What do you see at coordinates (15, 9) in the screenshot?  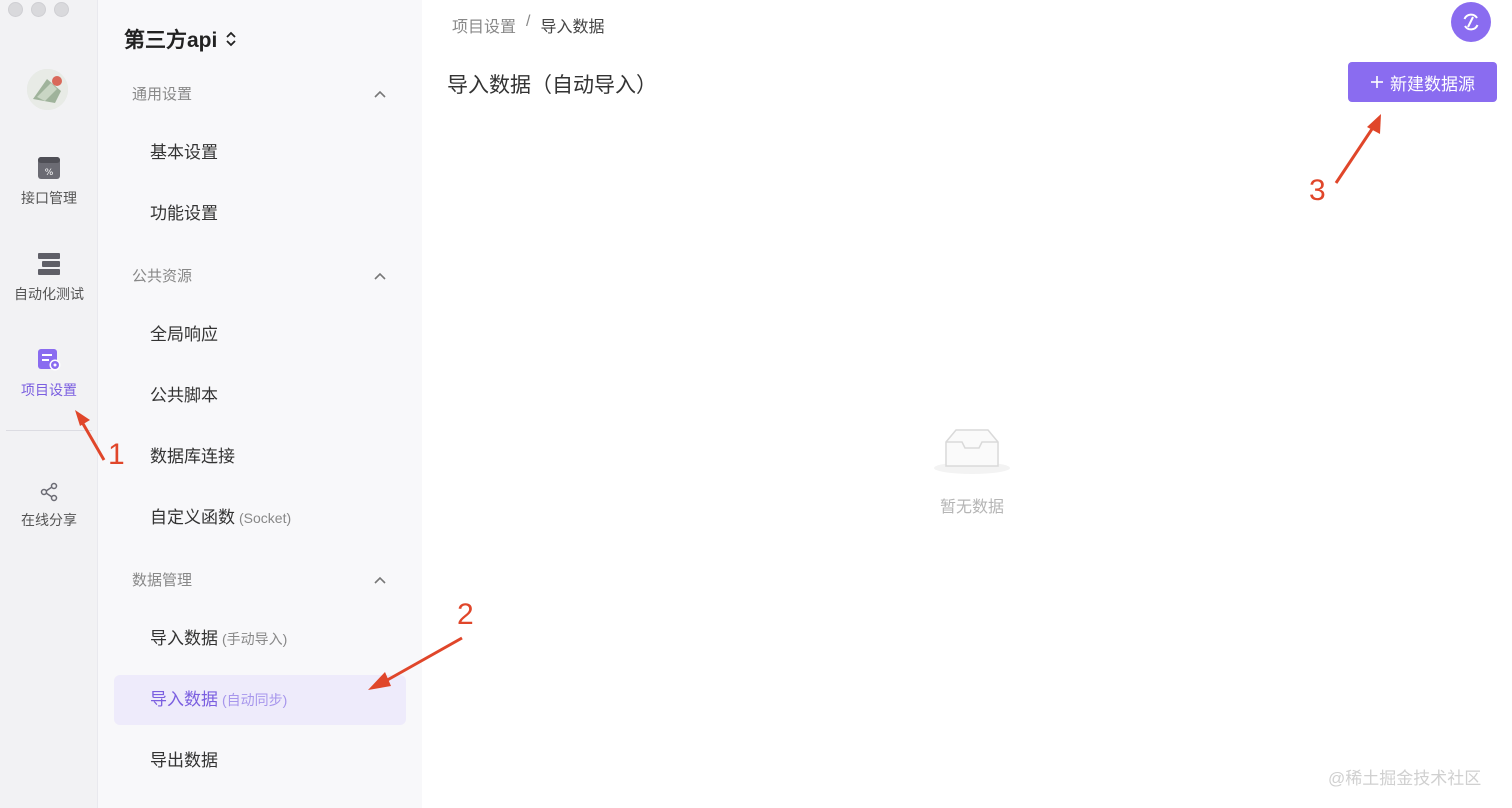 I see `window-close-button` at bounding box center [15, 9].